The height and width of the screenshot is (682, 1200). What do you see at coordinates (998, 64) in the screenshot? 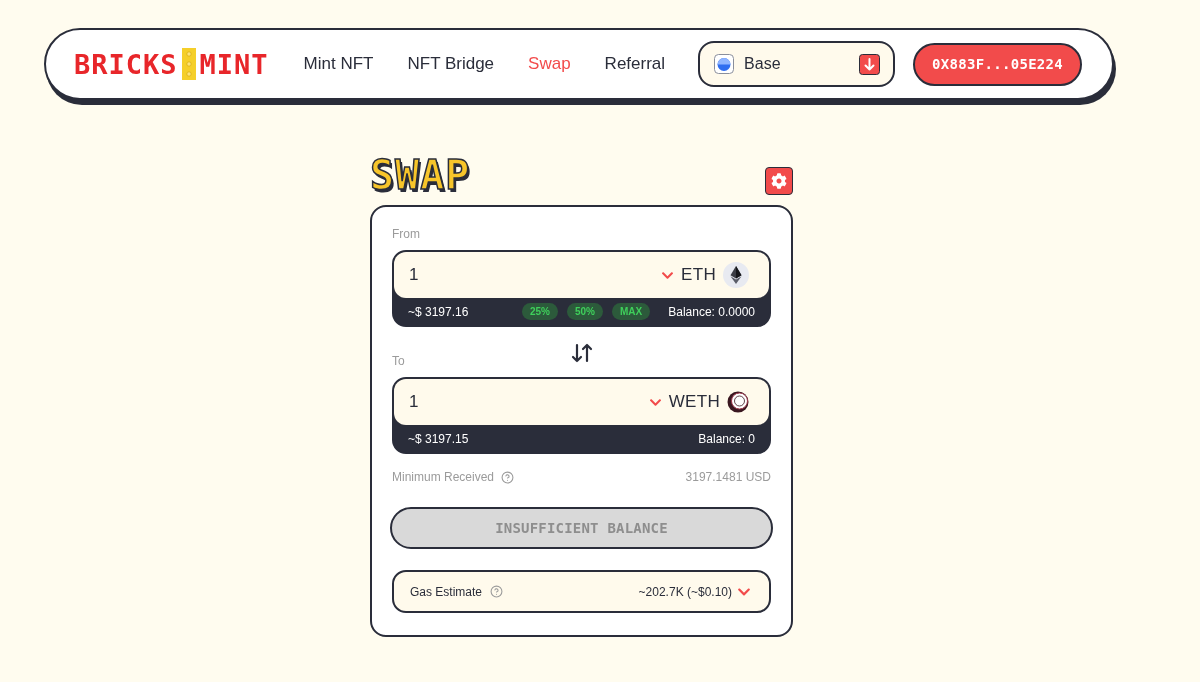
I see `wallet-button: 0X883F...05E224` at bounding box center [998, 64].